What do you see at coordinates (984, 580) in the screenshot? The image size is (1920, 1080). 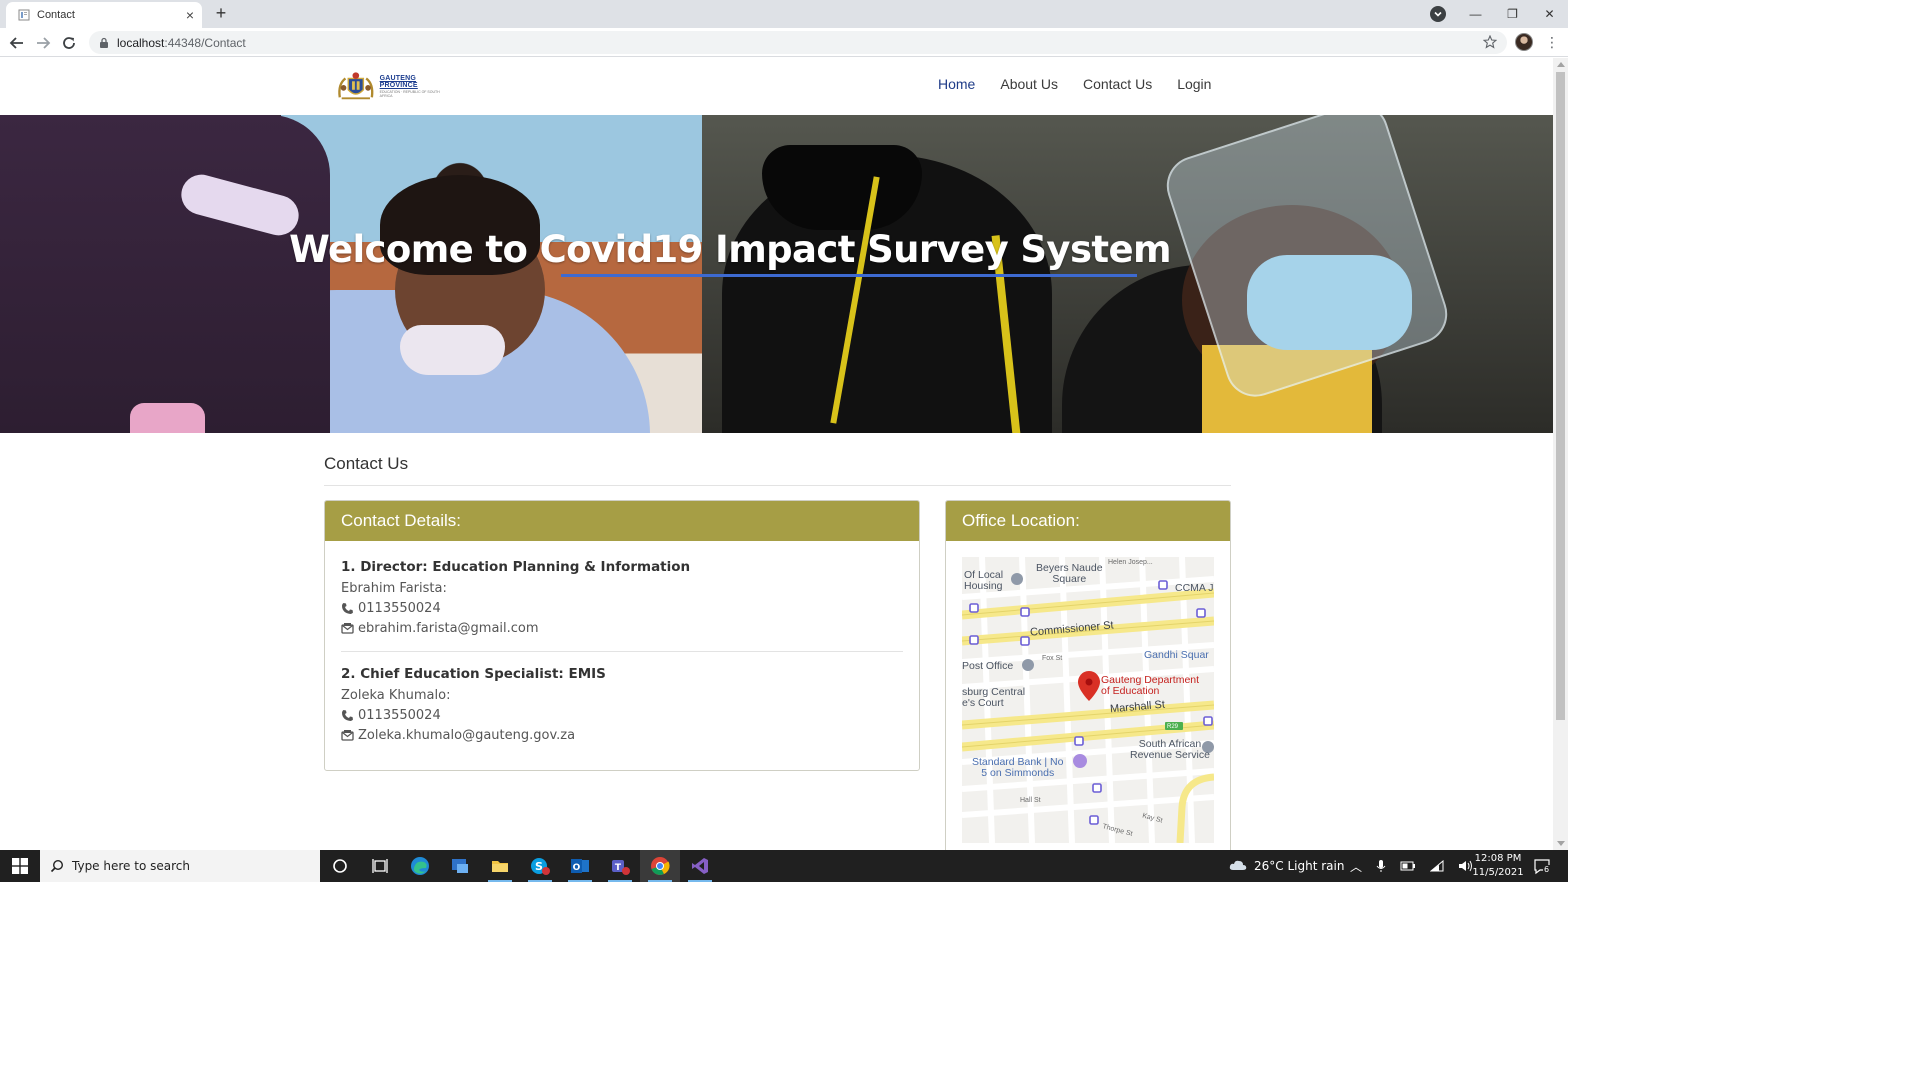 I see `map-label-local-housing: Of Local Housing` at bounding box center [984, 580].